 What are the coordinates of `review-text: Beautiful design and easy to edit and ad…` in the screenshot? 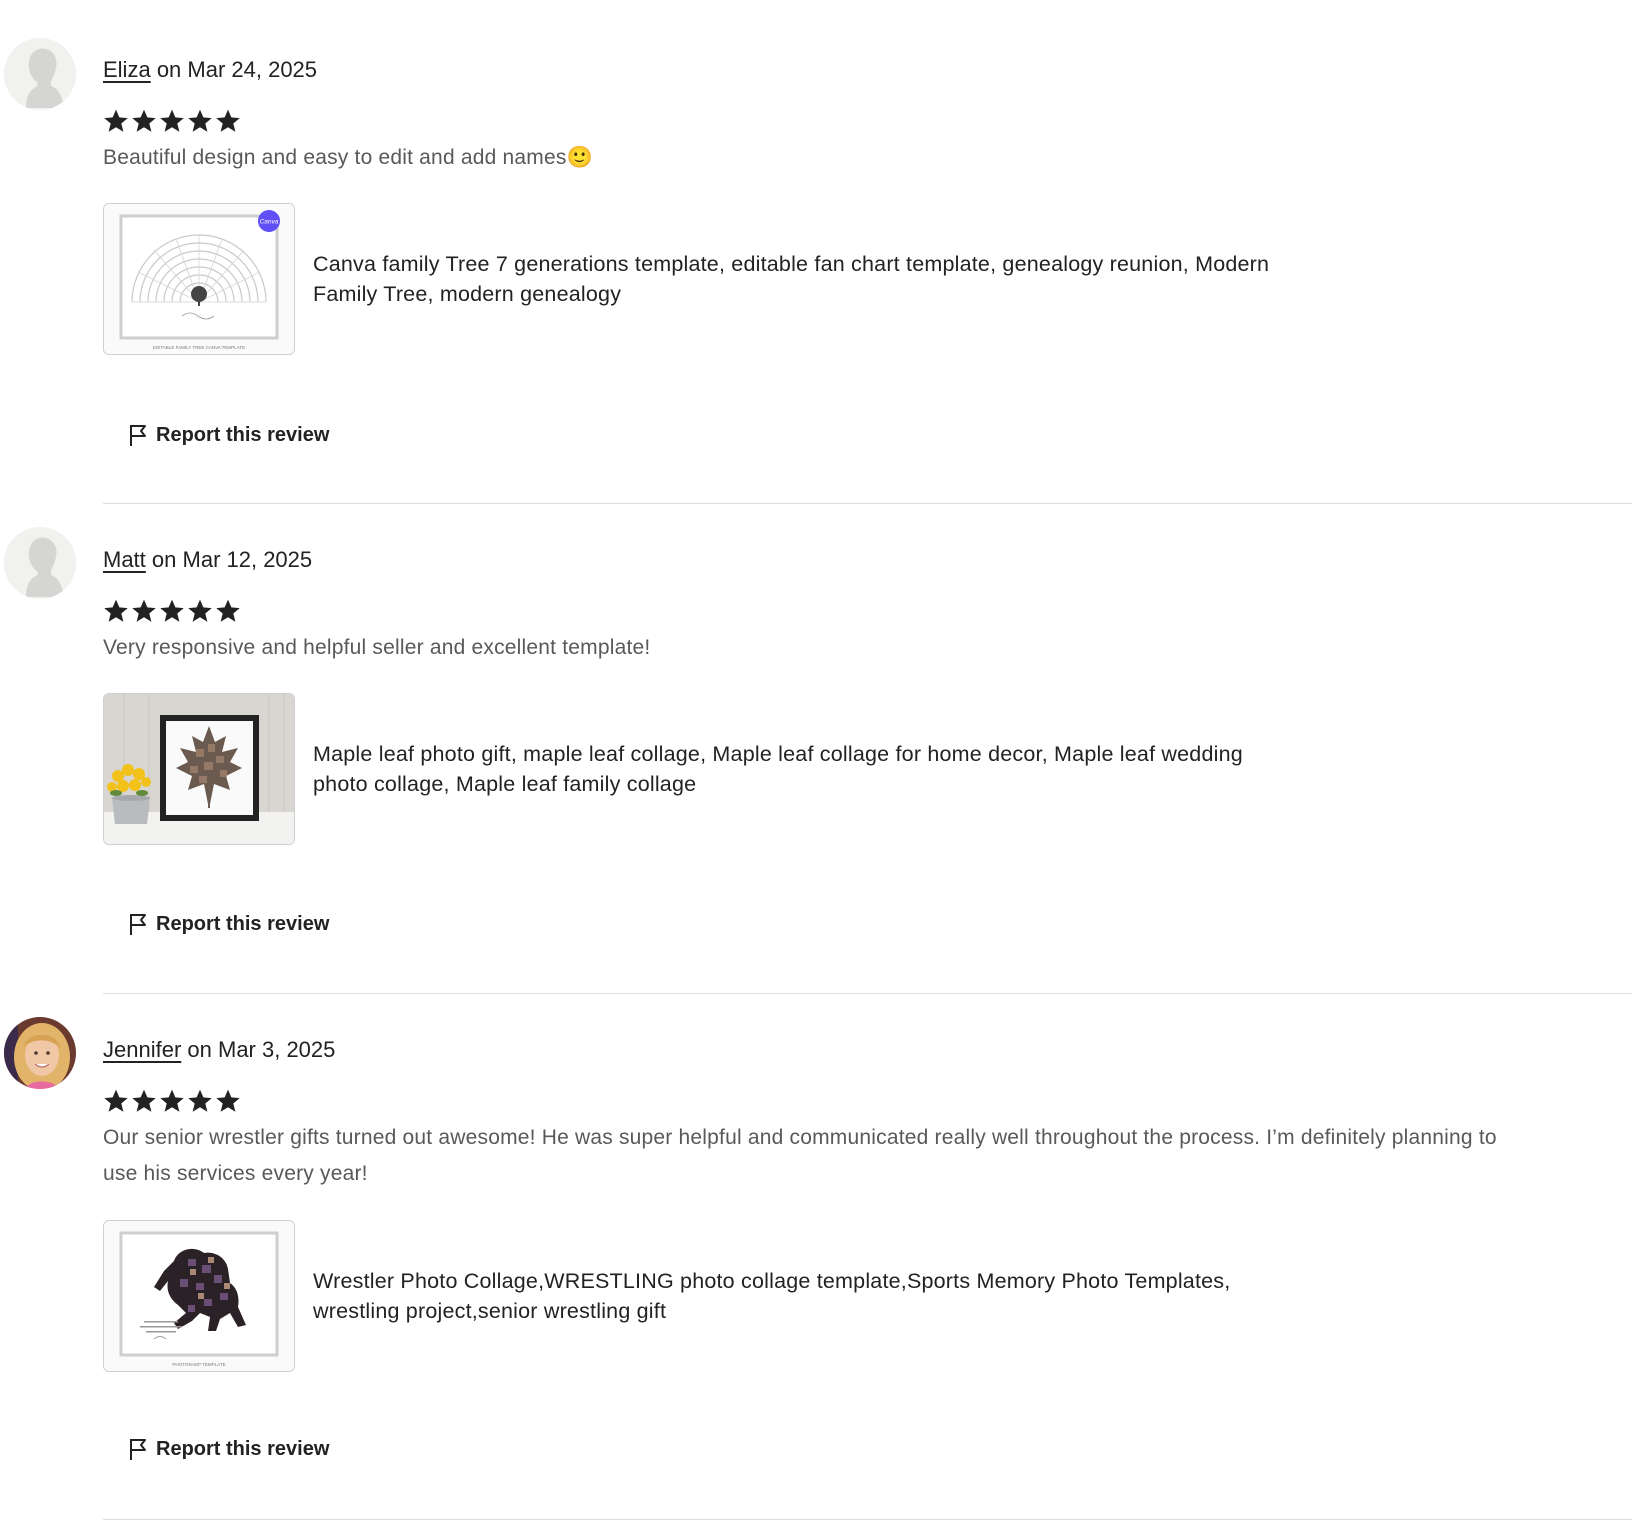 It's located at (348, 157).